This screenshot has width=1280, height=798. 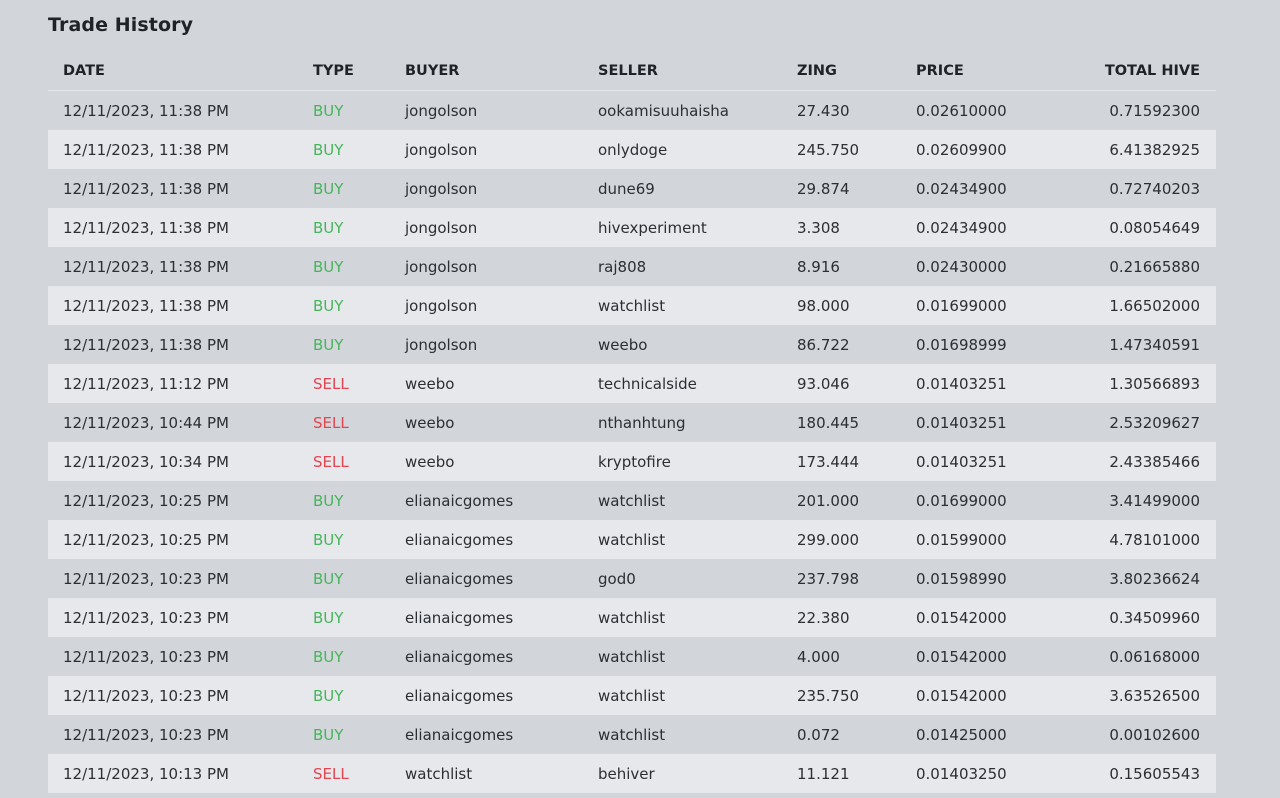 What do you see at coordinates (961, 188) in the screenshot?
I see `trade-price: 0.02434900` at bounding box center [961, 188].